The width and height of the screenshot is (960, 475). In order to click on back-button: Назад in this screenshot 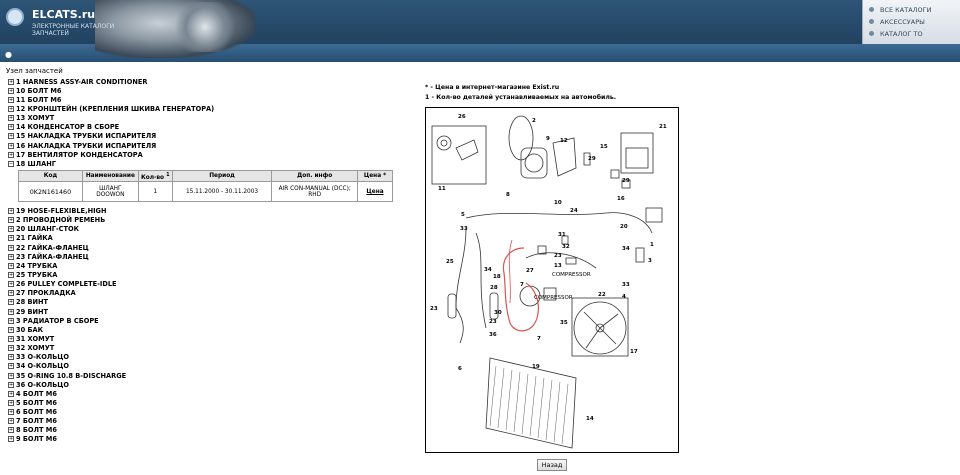, I will do `click(552, 465)`.